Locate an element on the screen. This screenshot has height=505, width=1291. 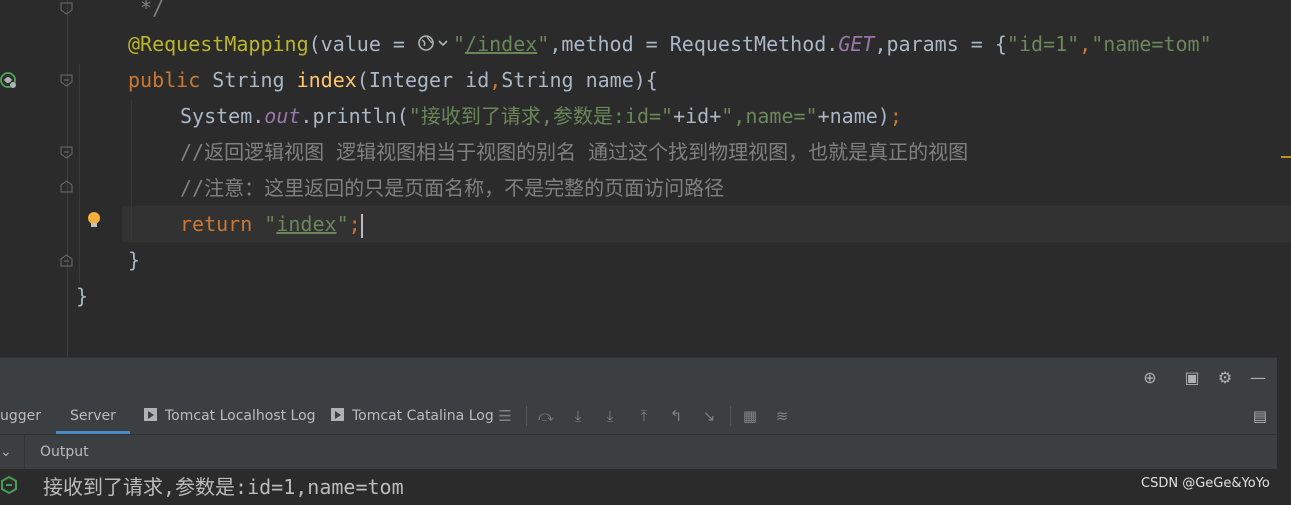
code-line-return: return "index"; is located at coordinates (271, 224).